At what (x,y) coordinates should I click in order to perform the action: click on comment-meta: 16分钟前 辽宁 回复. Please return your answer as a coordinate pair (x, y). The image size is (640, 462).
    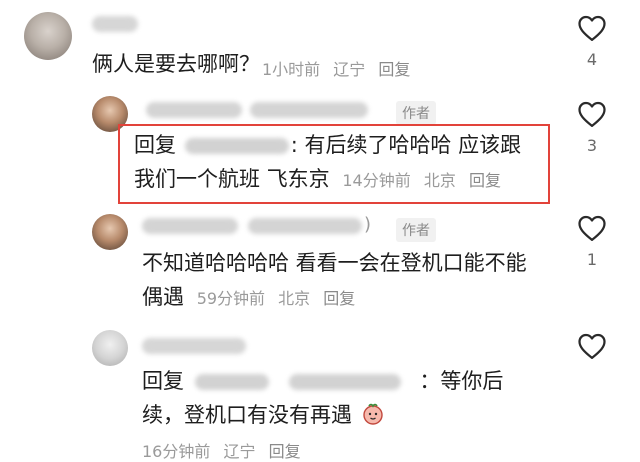
    Looking at the image, I should click on (221, 450).